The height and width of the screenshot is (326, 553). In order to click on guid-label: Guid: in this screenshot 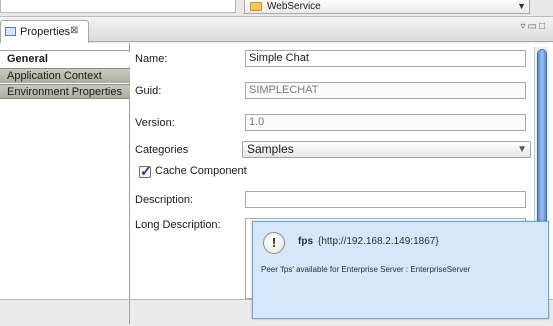, I will do `click(148, 91)`.